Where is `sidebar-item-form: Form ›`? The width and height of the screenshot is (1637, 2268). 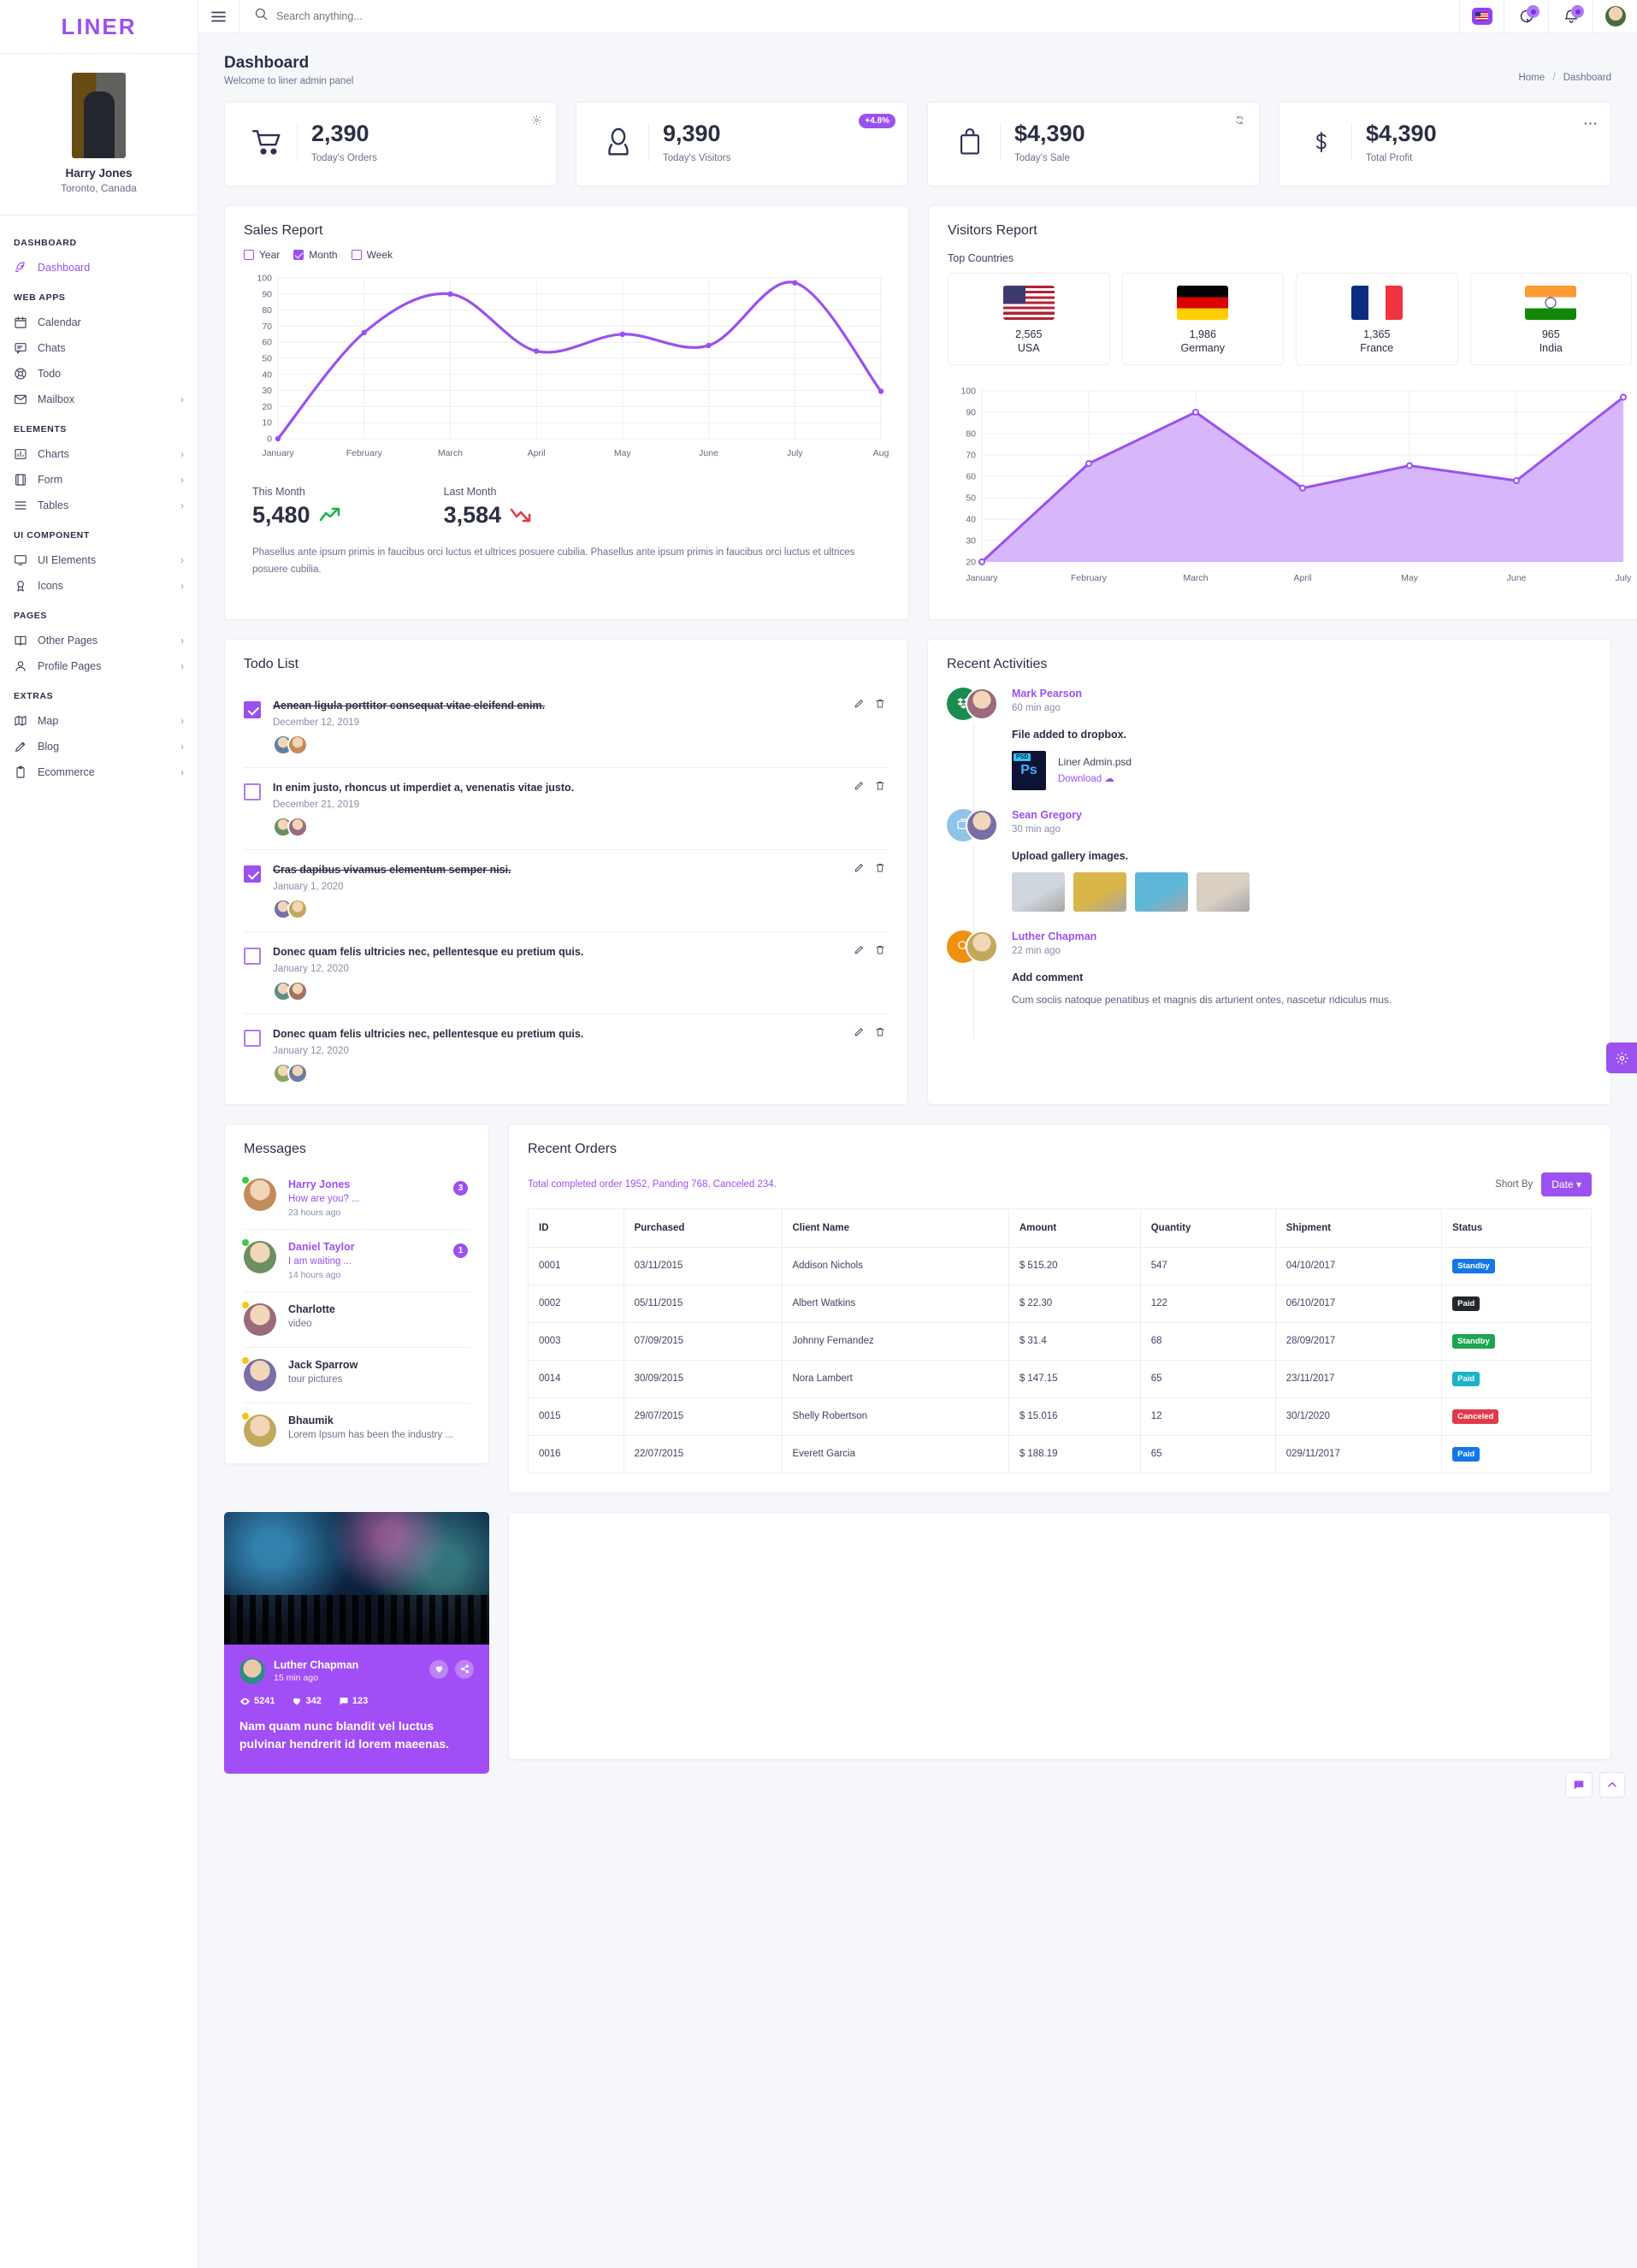
sidebar-item-form: Form › is located at coordinates (99, 480).